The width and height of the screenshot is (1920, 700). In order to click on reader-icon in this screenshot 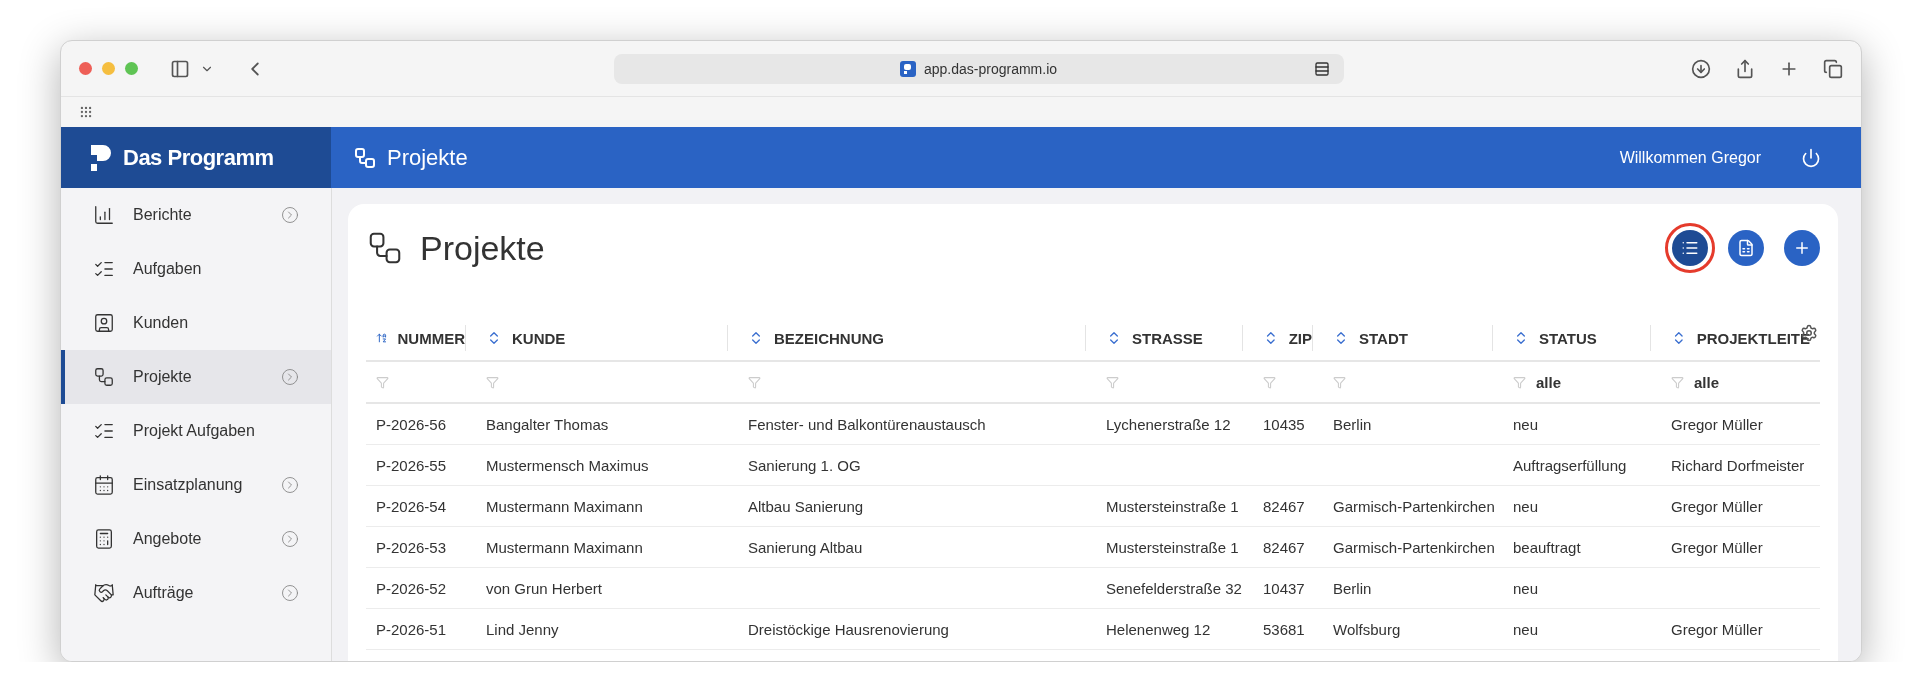, I will do `click(1321, 68)`.